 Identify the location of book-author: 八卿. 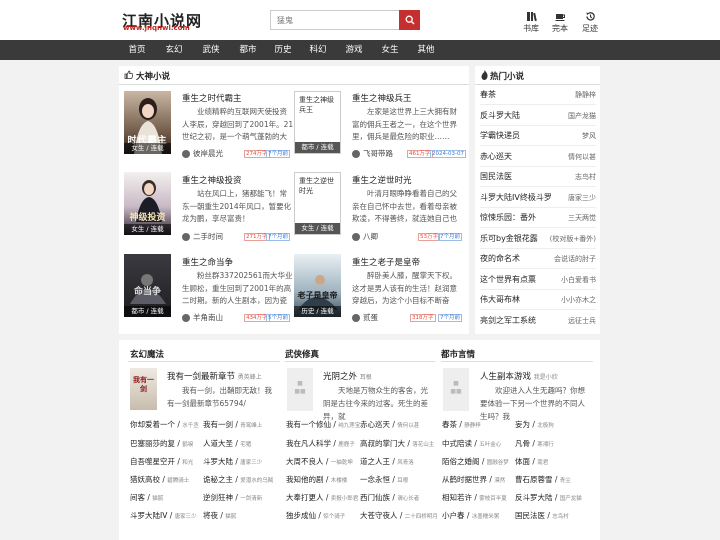
(365, 236).